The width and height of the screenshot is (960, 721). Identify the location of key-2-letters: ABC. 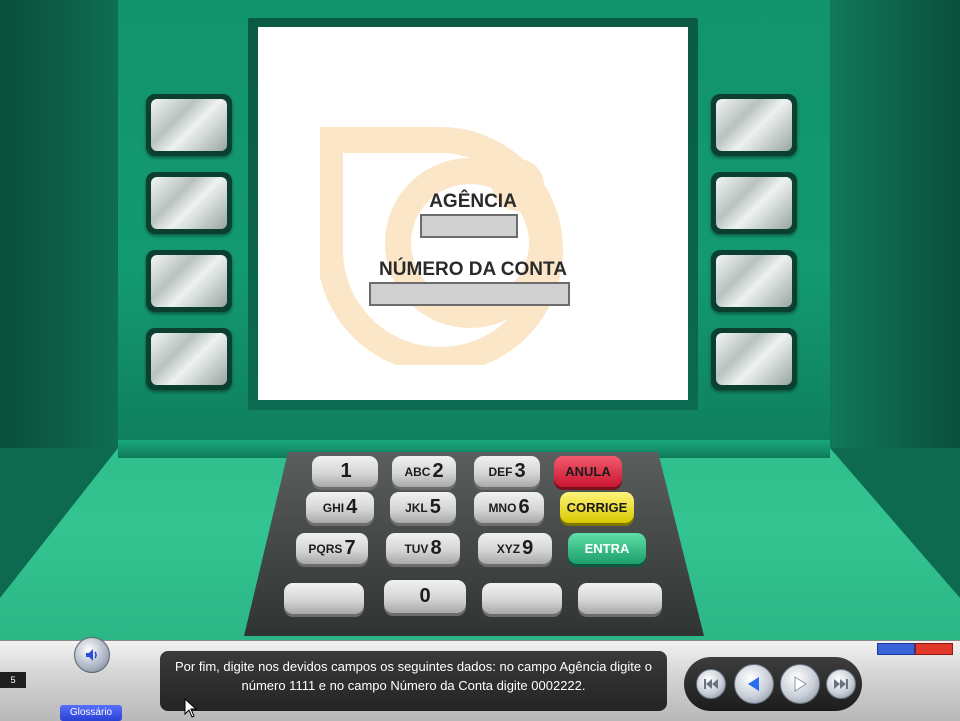
(417, 471).